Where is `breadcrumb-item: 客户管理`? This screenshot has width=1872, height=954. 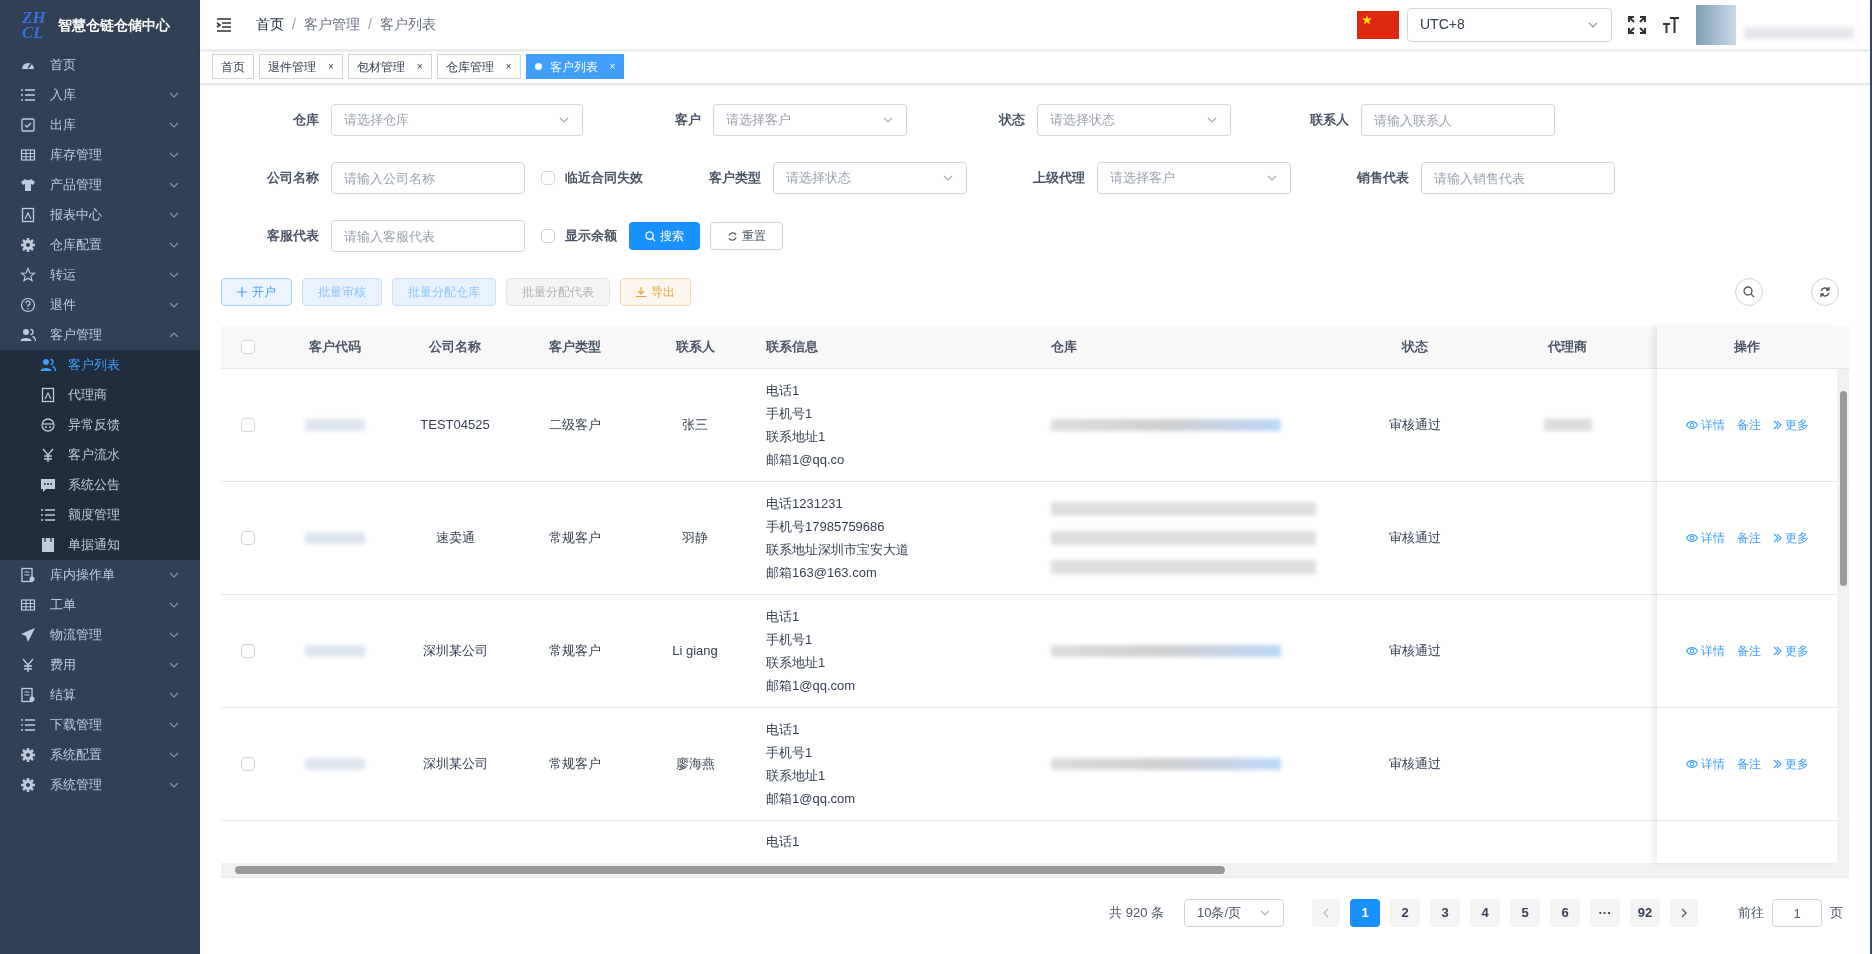
breadcrumb-item: 客户管理 is located at coordinates (331, 24).